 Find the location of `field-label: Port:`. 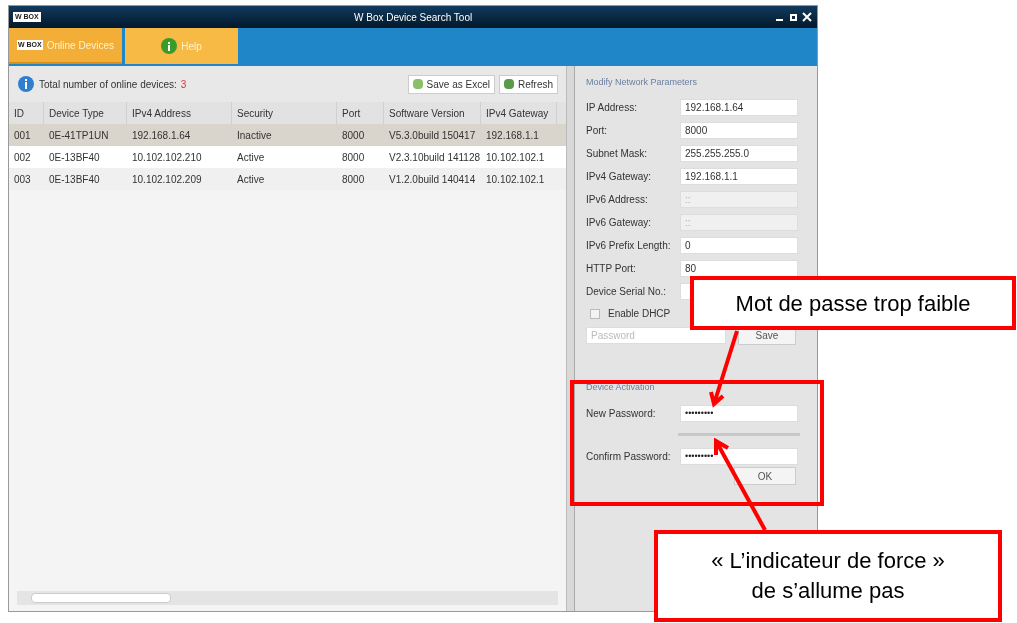

field-label: Port: is located at coordinates (597, 130).